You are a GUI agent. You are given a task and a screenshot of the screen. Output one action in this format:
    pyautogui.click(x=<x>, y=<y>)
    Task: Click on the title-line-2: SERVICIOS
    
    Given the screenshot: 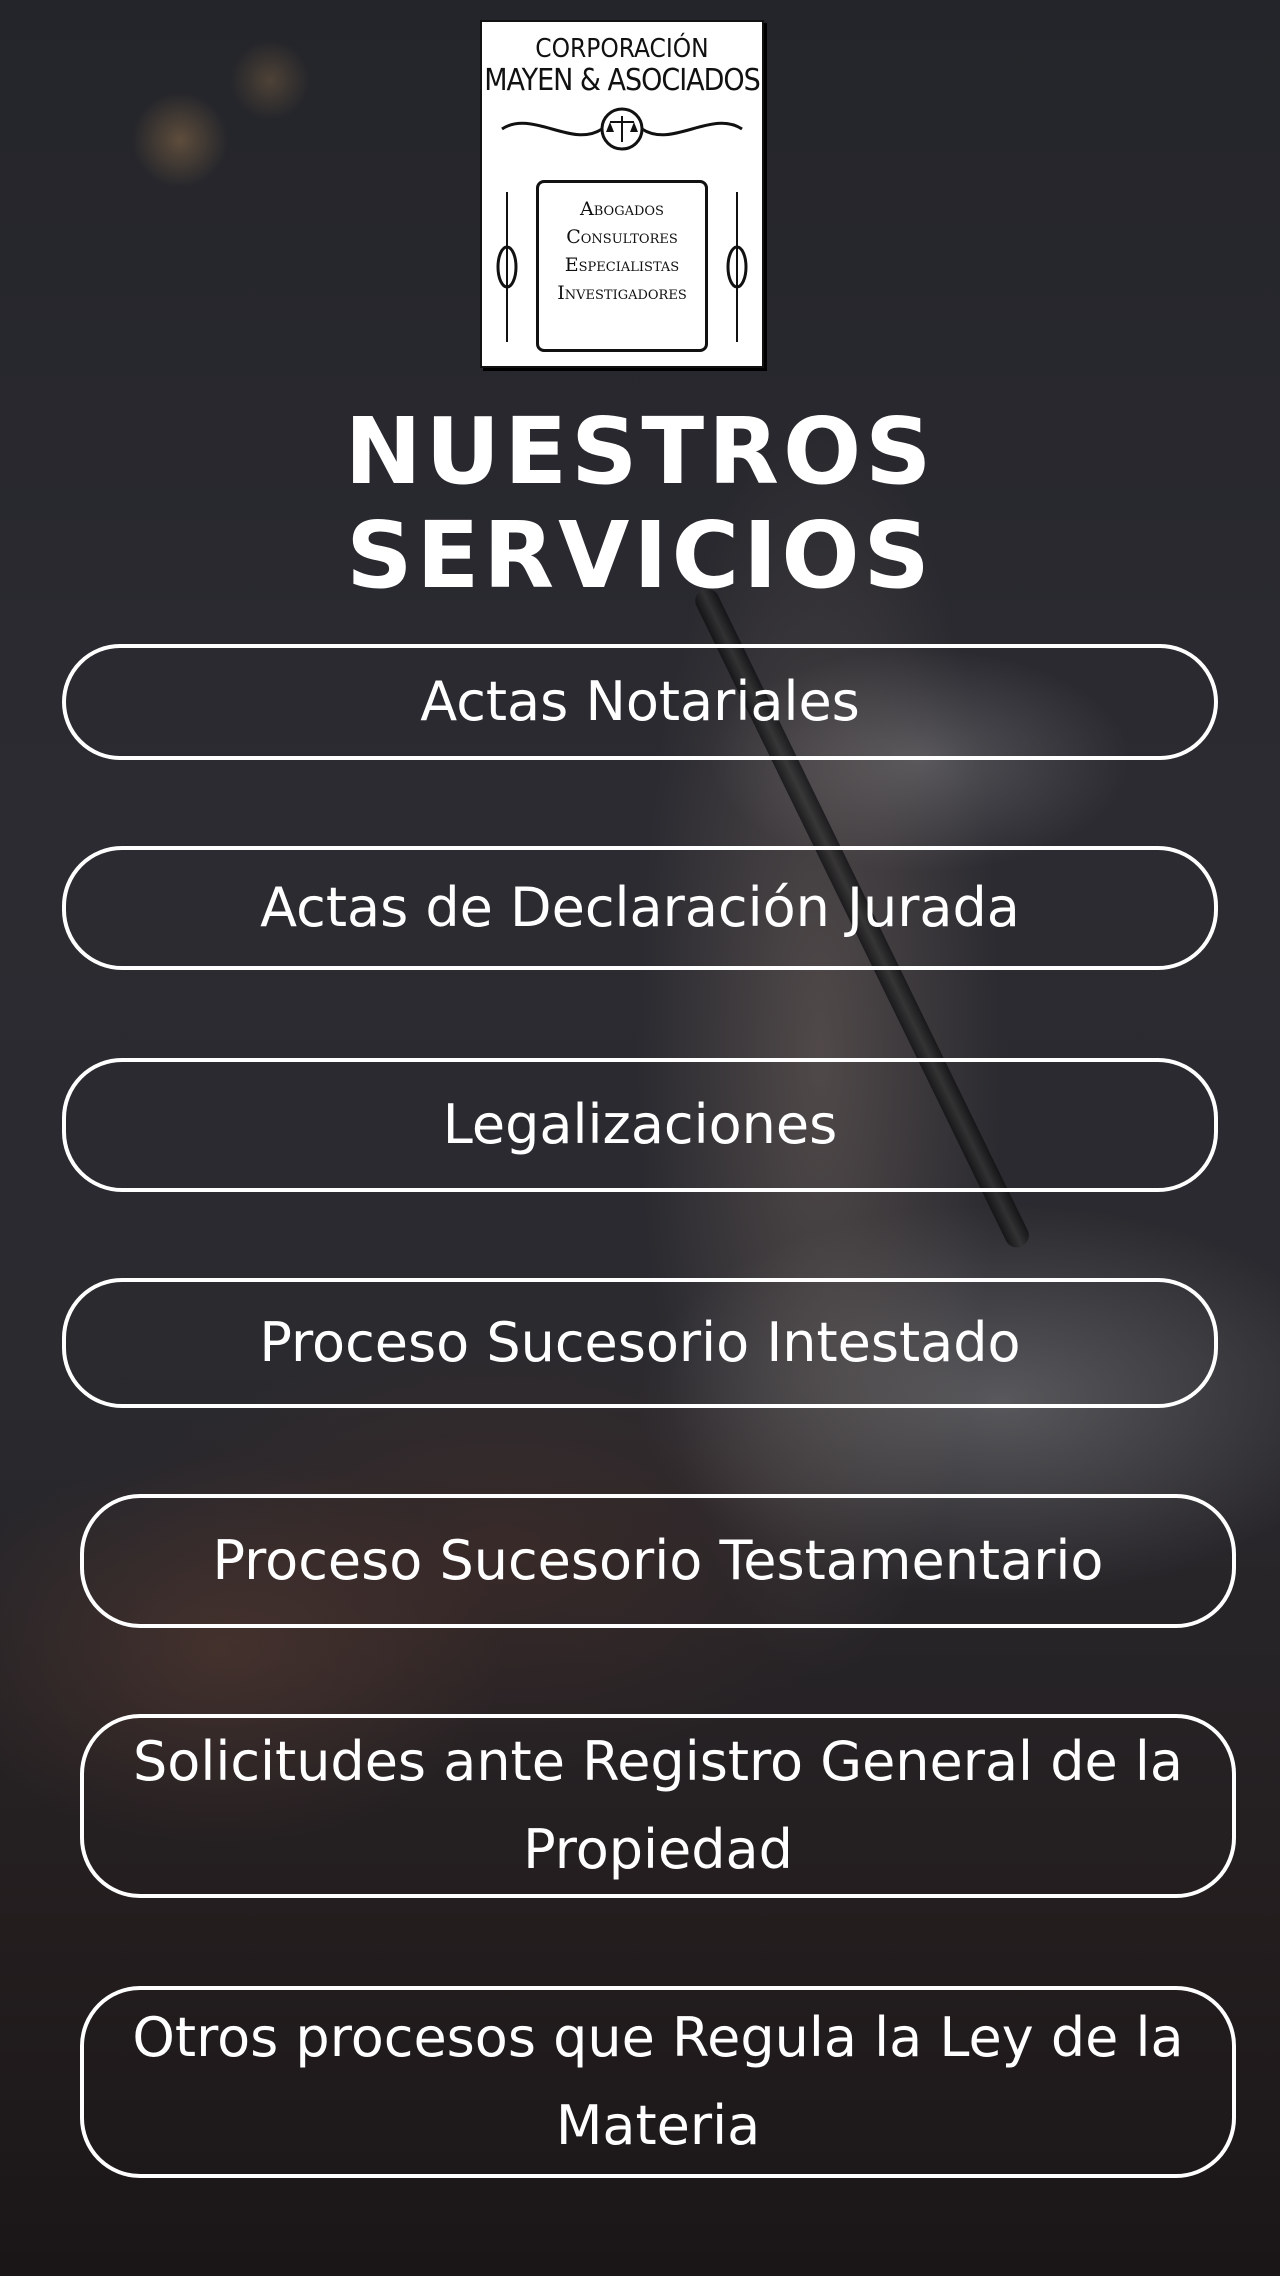 What is the action you would take?
    pyautogui.click(x=640, y=555)
    